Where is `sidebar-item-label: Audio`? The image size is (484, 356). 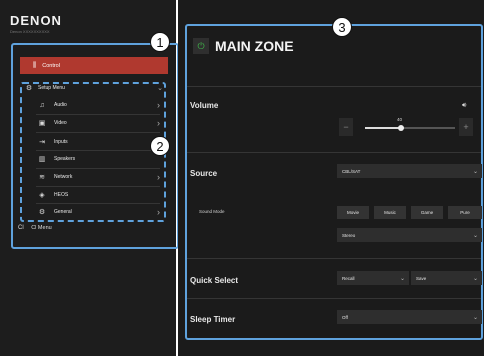
sidebar-item-label: Audio is located at coordinates (60, 105).